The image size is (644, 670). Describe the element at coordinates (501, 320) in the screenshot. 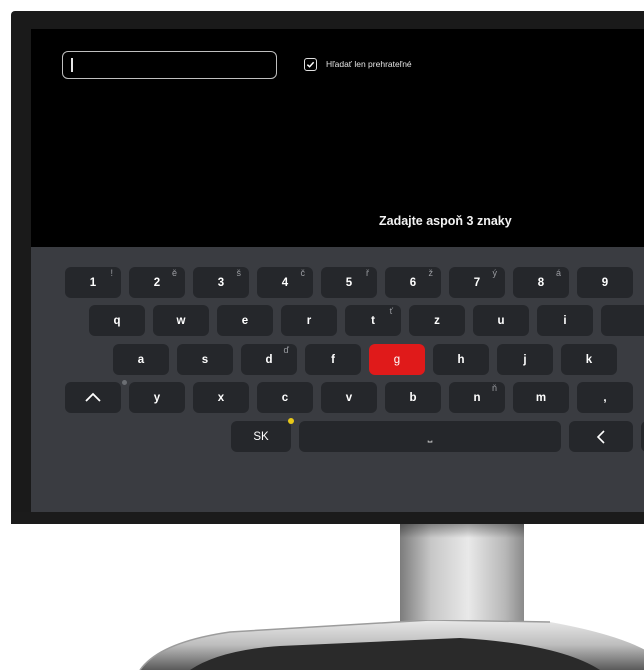

I see `key-u: u` at that location.